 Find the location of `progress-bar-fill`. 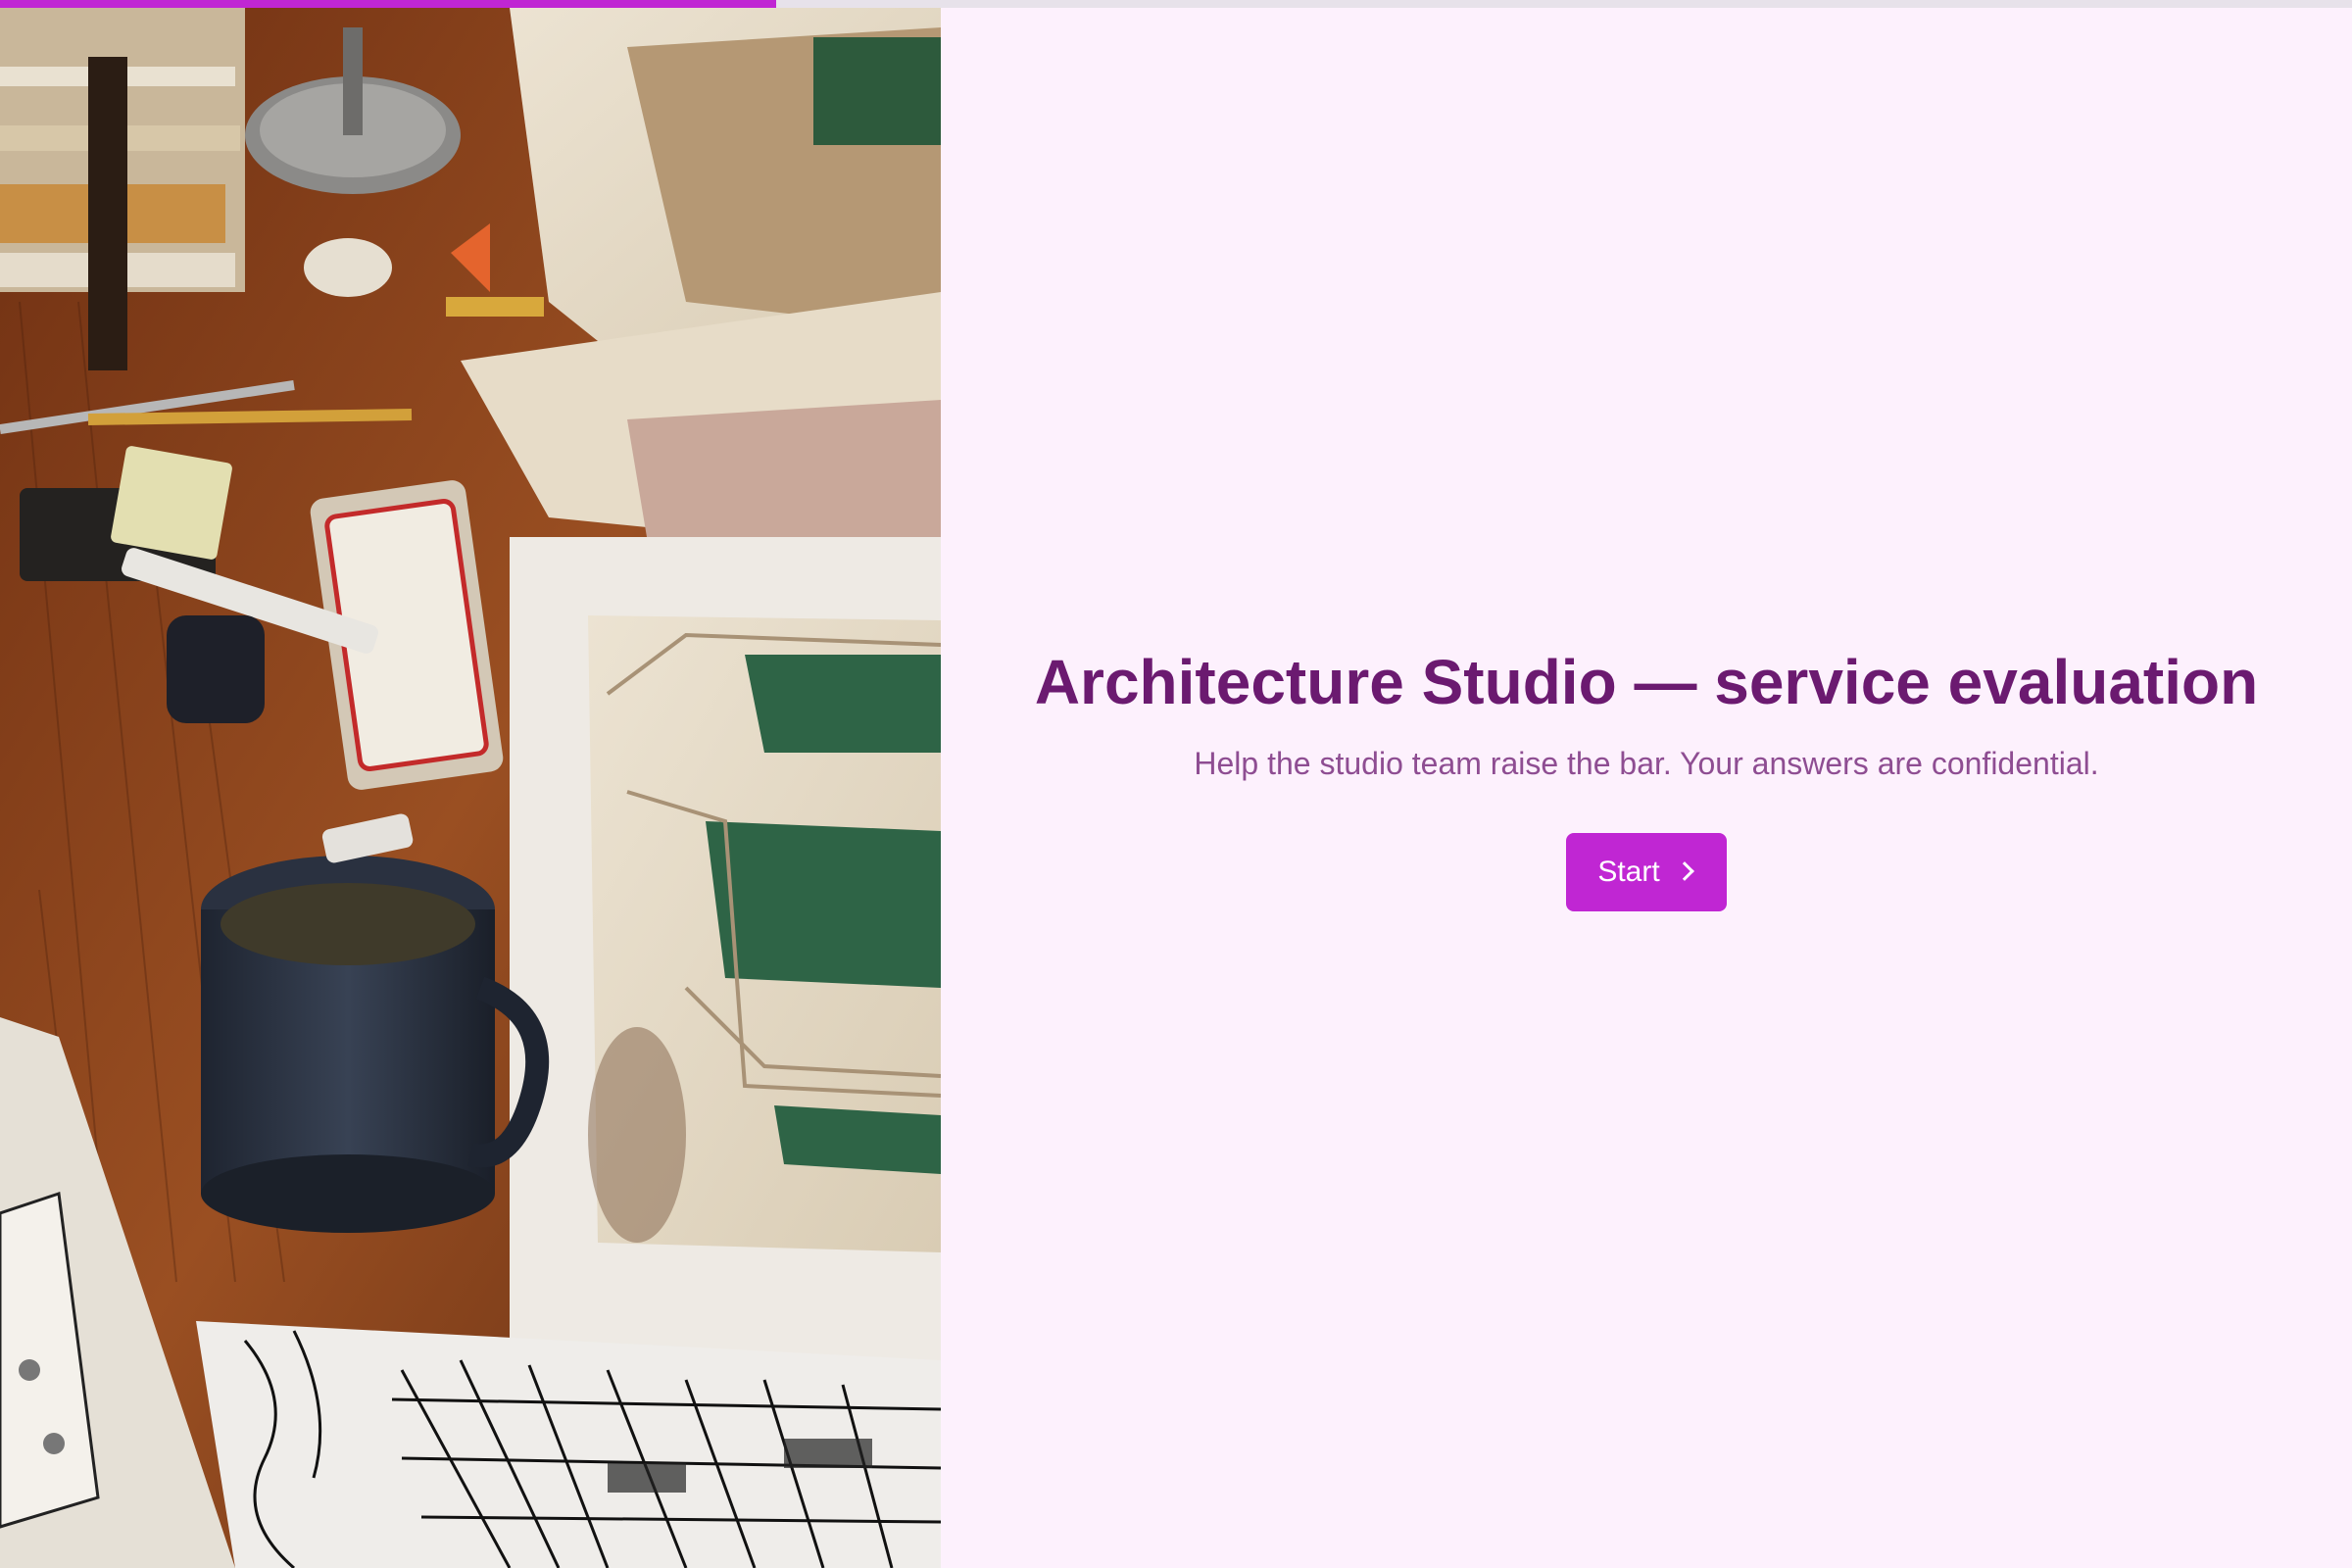

progress-bar-fill is located at coordinates (388, 4).